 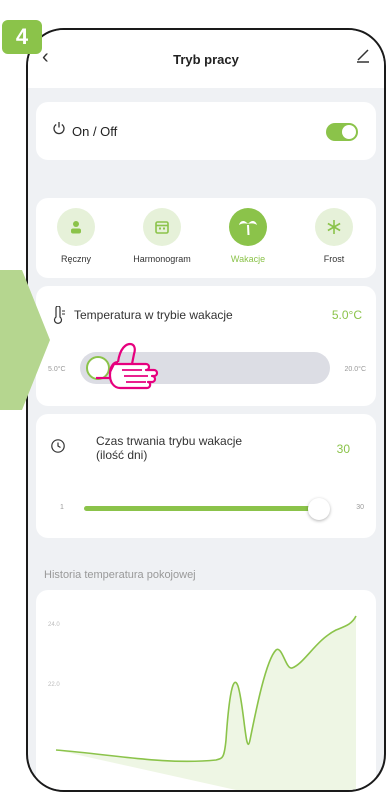 What do you see at coordinates (57, 369) in the screenshot?
I see `temperature-min: 5.0°C` at bounding box center [57, 369].